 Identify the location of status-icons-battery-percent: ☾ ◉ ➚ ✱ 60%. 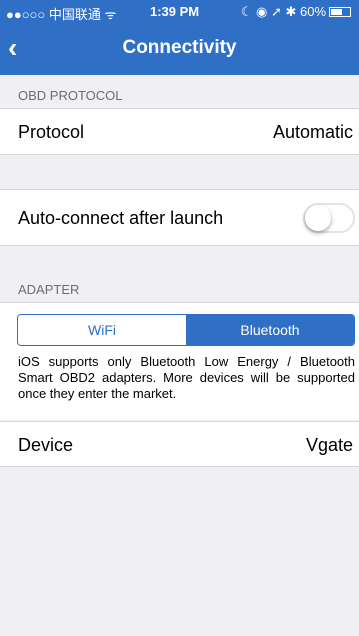
(283, 11).